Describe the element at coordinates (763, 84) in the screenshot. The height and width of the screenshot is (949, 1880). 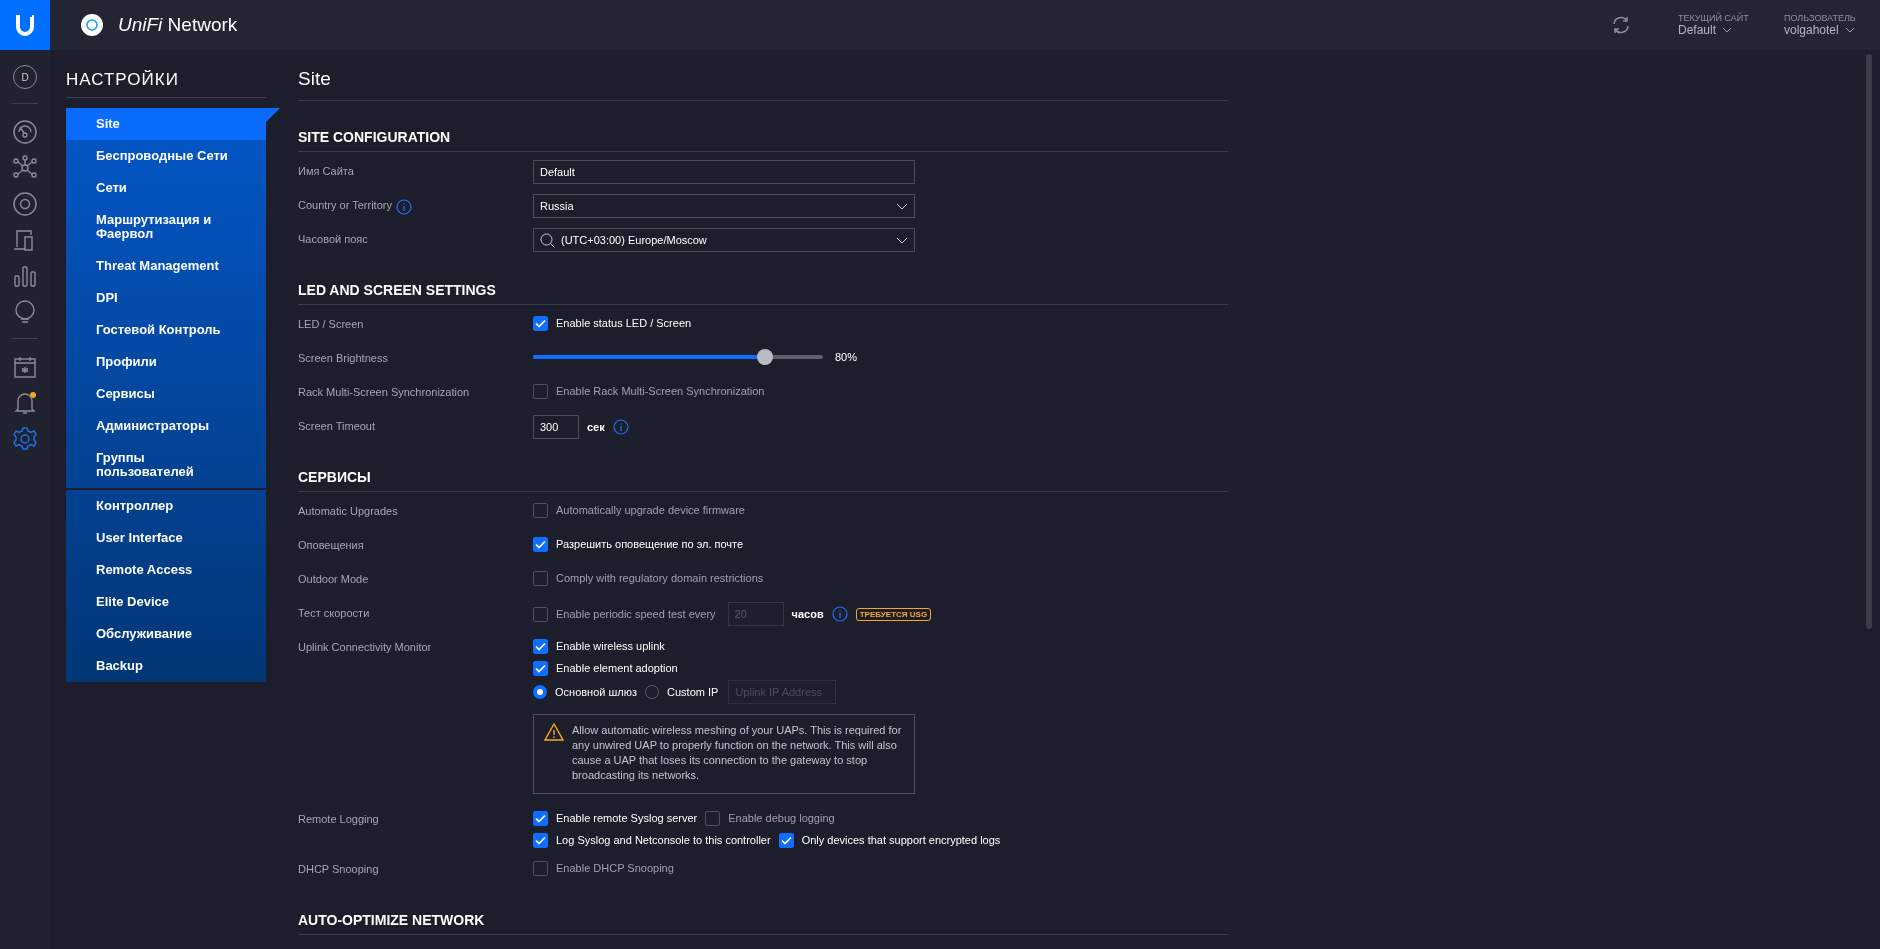
I see `page-title: Site` at that location.